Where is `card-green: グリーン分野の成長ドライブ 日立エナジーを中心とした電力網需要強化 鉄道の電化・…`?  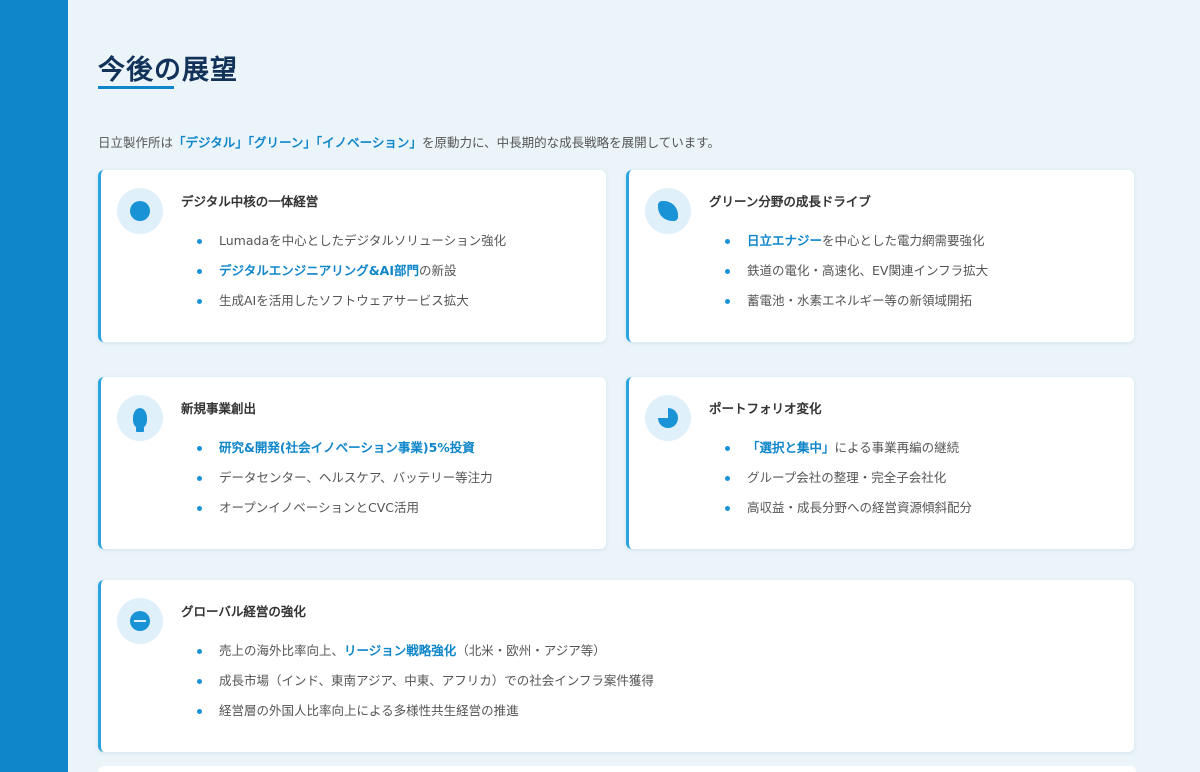 card-green: グリーン分野の成長ドライブ 日立エナジーを中心とした電力網需要強化 鉄道の電化・… is located at coordinates (880, 256).